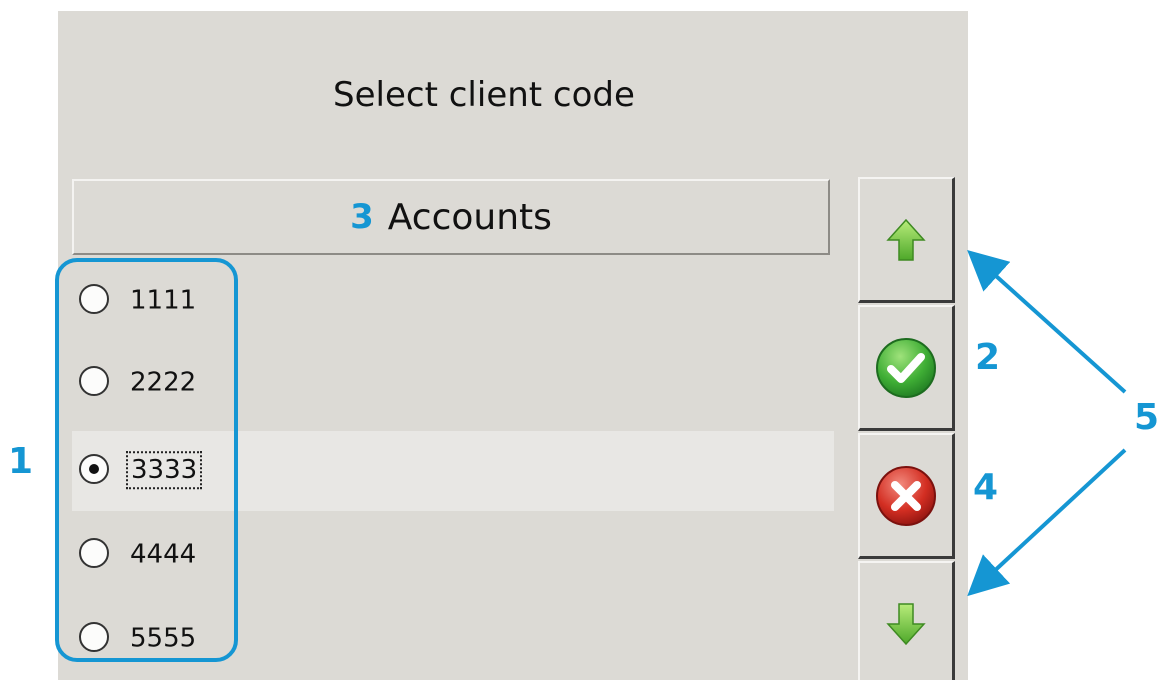 The width and height of the screenshot is (1167, 680). Describe the element at coordinates (1047, 423) in the screenshot. I see `annotation-arrows` at that location.